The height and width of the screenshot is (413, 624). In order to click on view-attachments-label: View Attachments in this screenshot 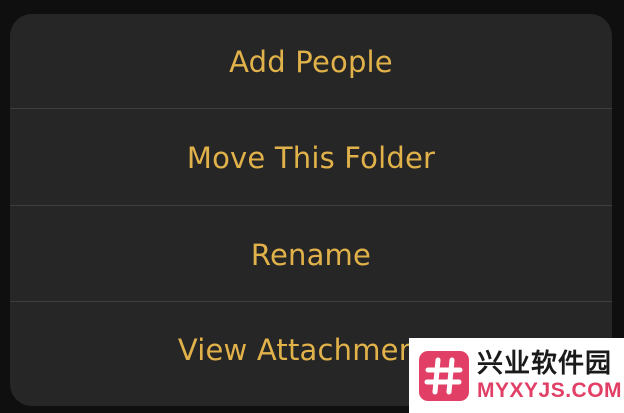, I will do `click(311, 350)`.